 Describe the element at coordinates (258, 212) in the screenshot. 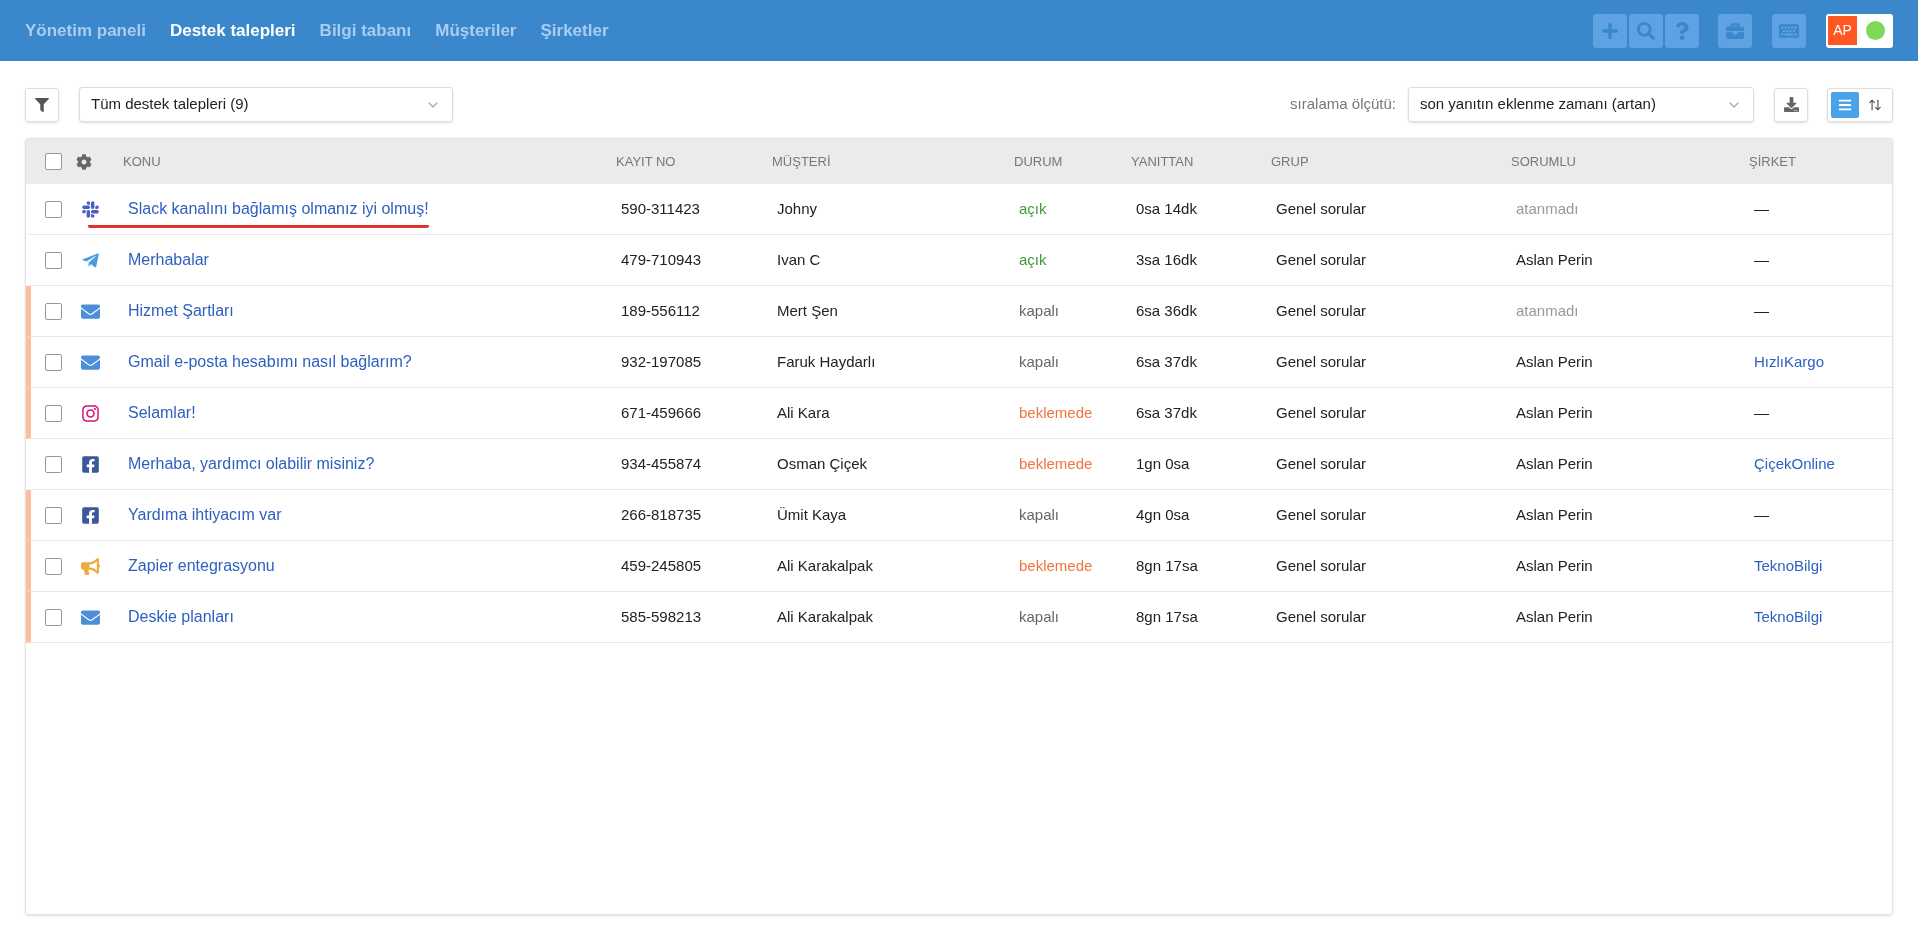

I see `ticket-subject-link: Slack kanalını bağlamış olmanız iyi olmuş!` at that location.